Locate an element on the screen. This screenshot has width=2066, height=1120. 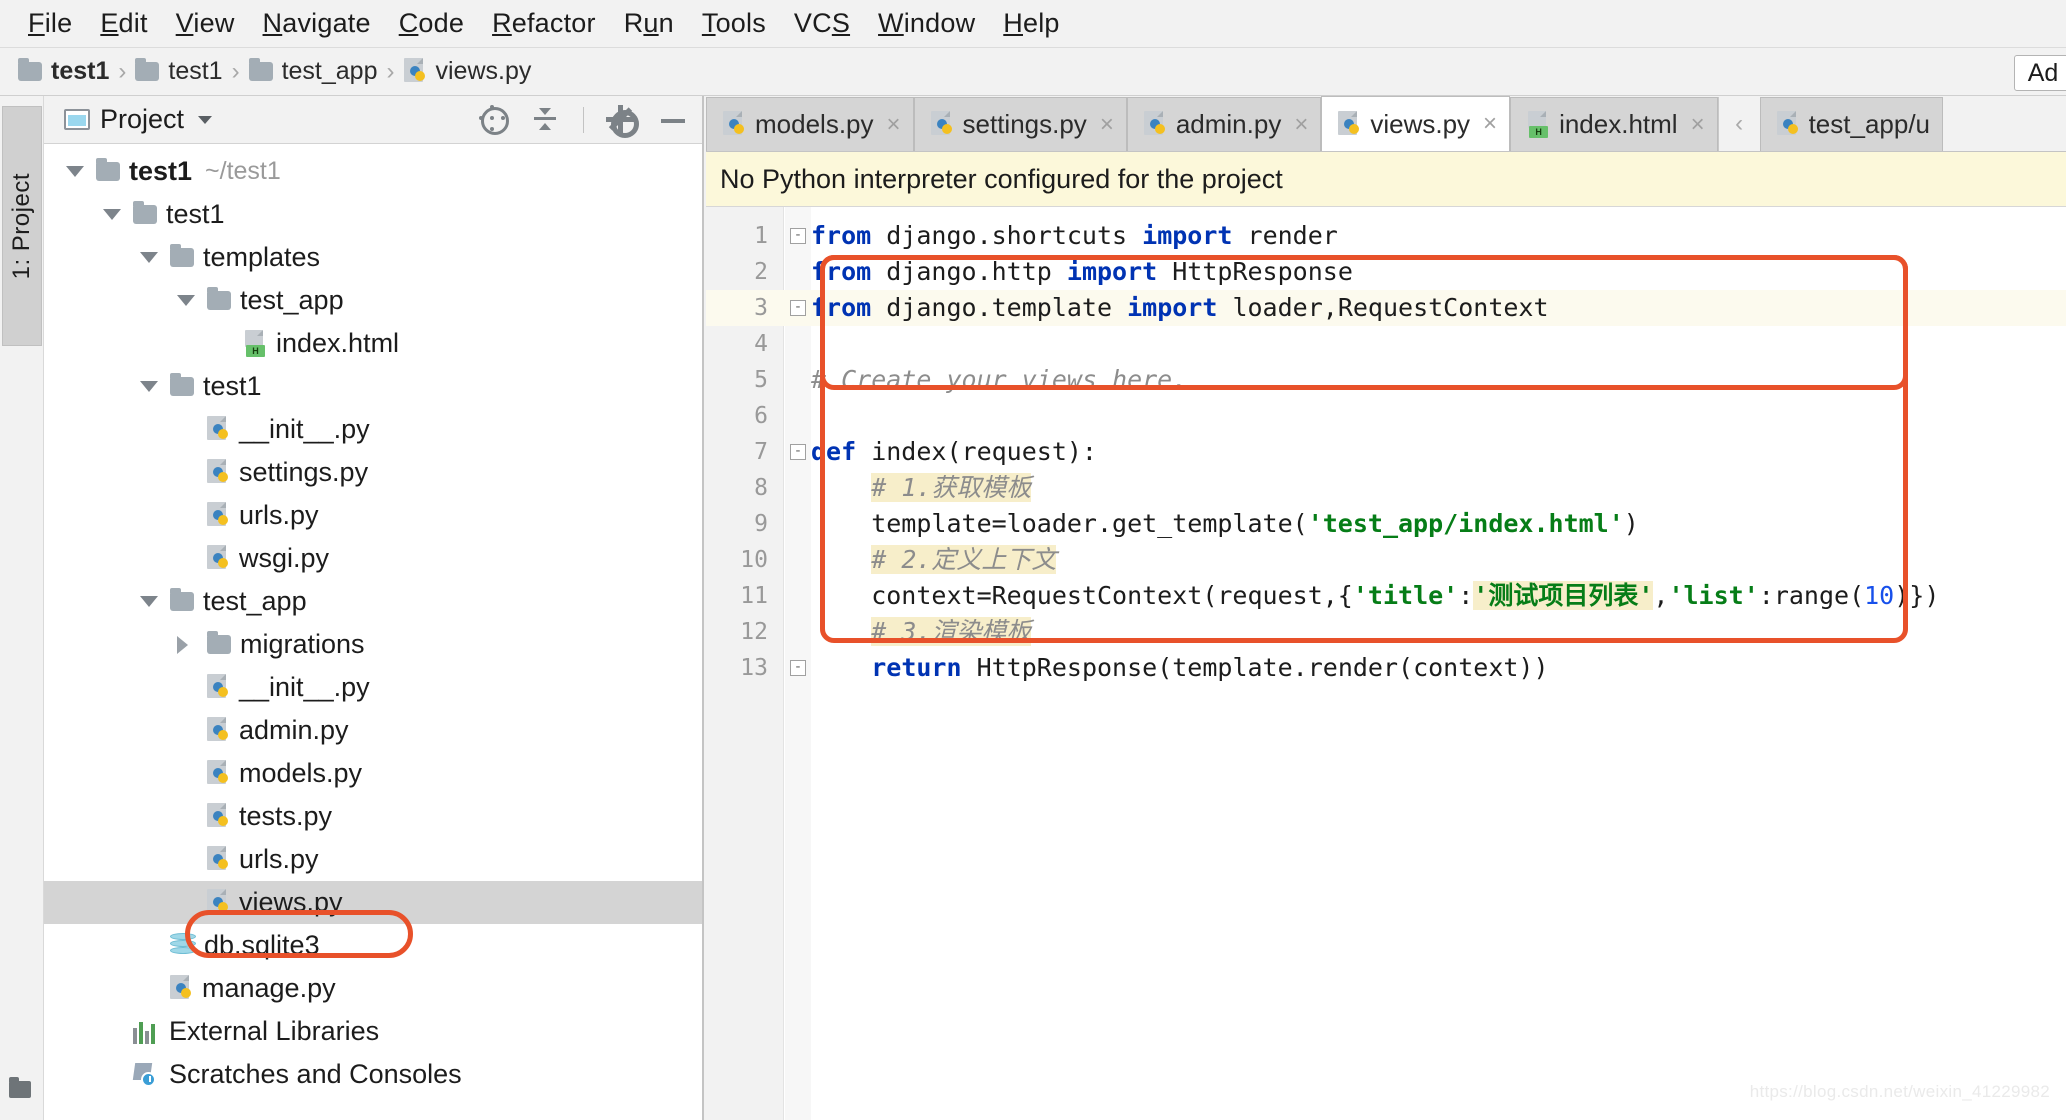
add-button: Ad is located at coordinates (2040, 73).